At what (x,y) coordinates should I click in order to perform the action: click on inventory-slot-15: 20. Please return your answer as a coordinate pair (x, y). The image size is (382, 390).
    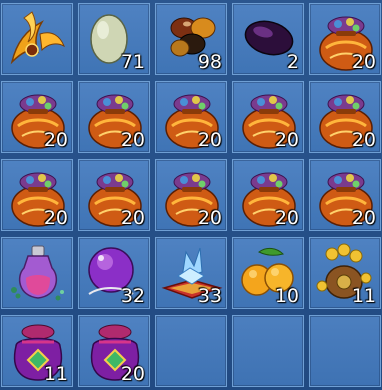
    Looking at the image, I should click on (345, 195).